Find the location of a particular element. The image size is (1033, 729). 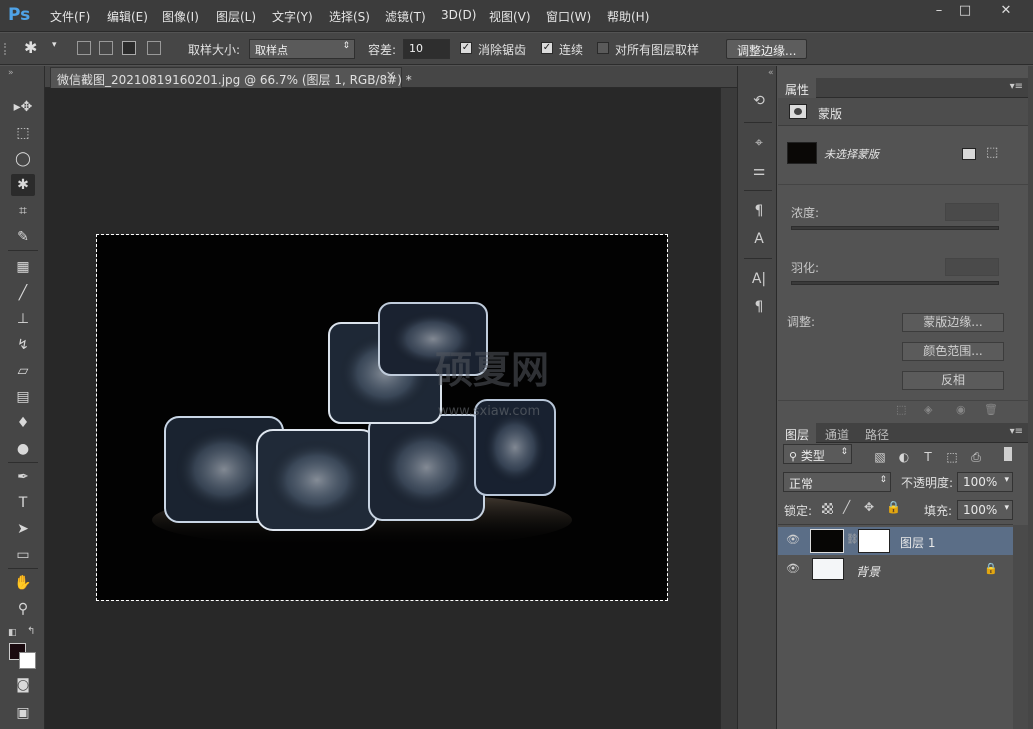

menu-file: 文件(F) is located at coordinates (70, 17).